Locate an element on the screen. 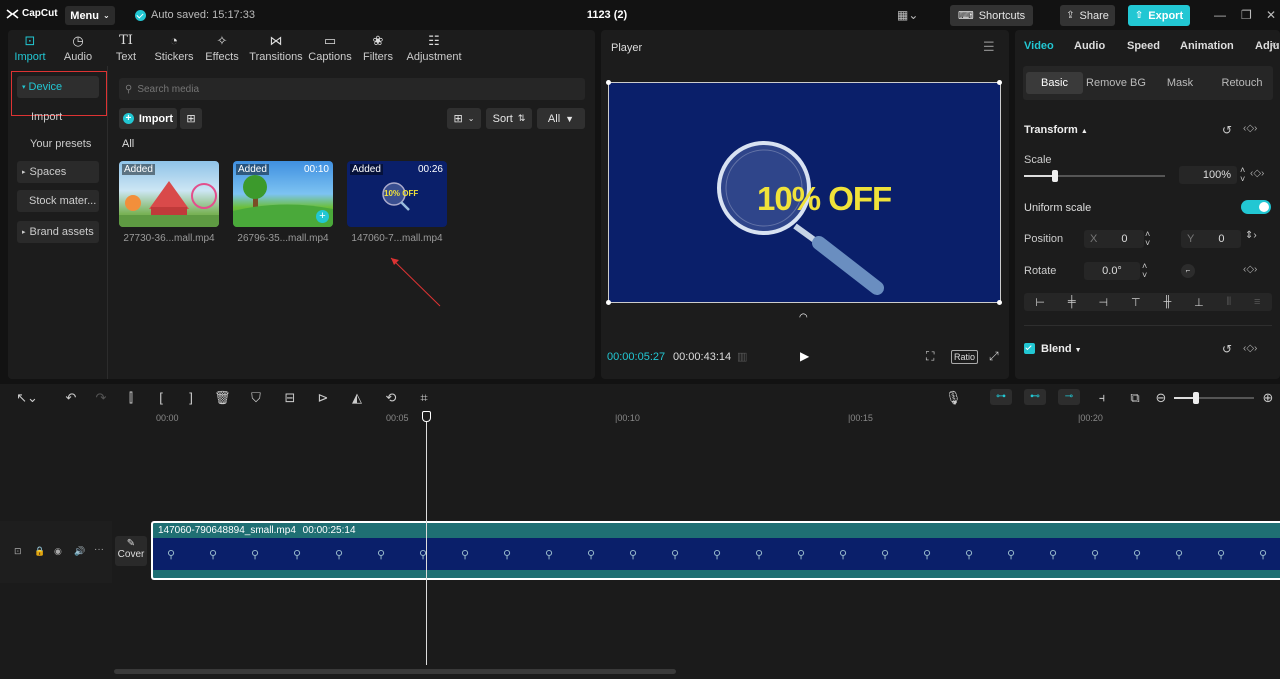 Image resolution: width=1280 pixels, height=679 pixels. freeze-icon: ⊟ is located at coordinates (290, 398).